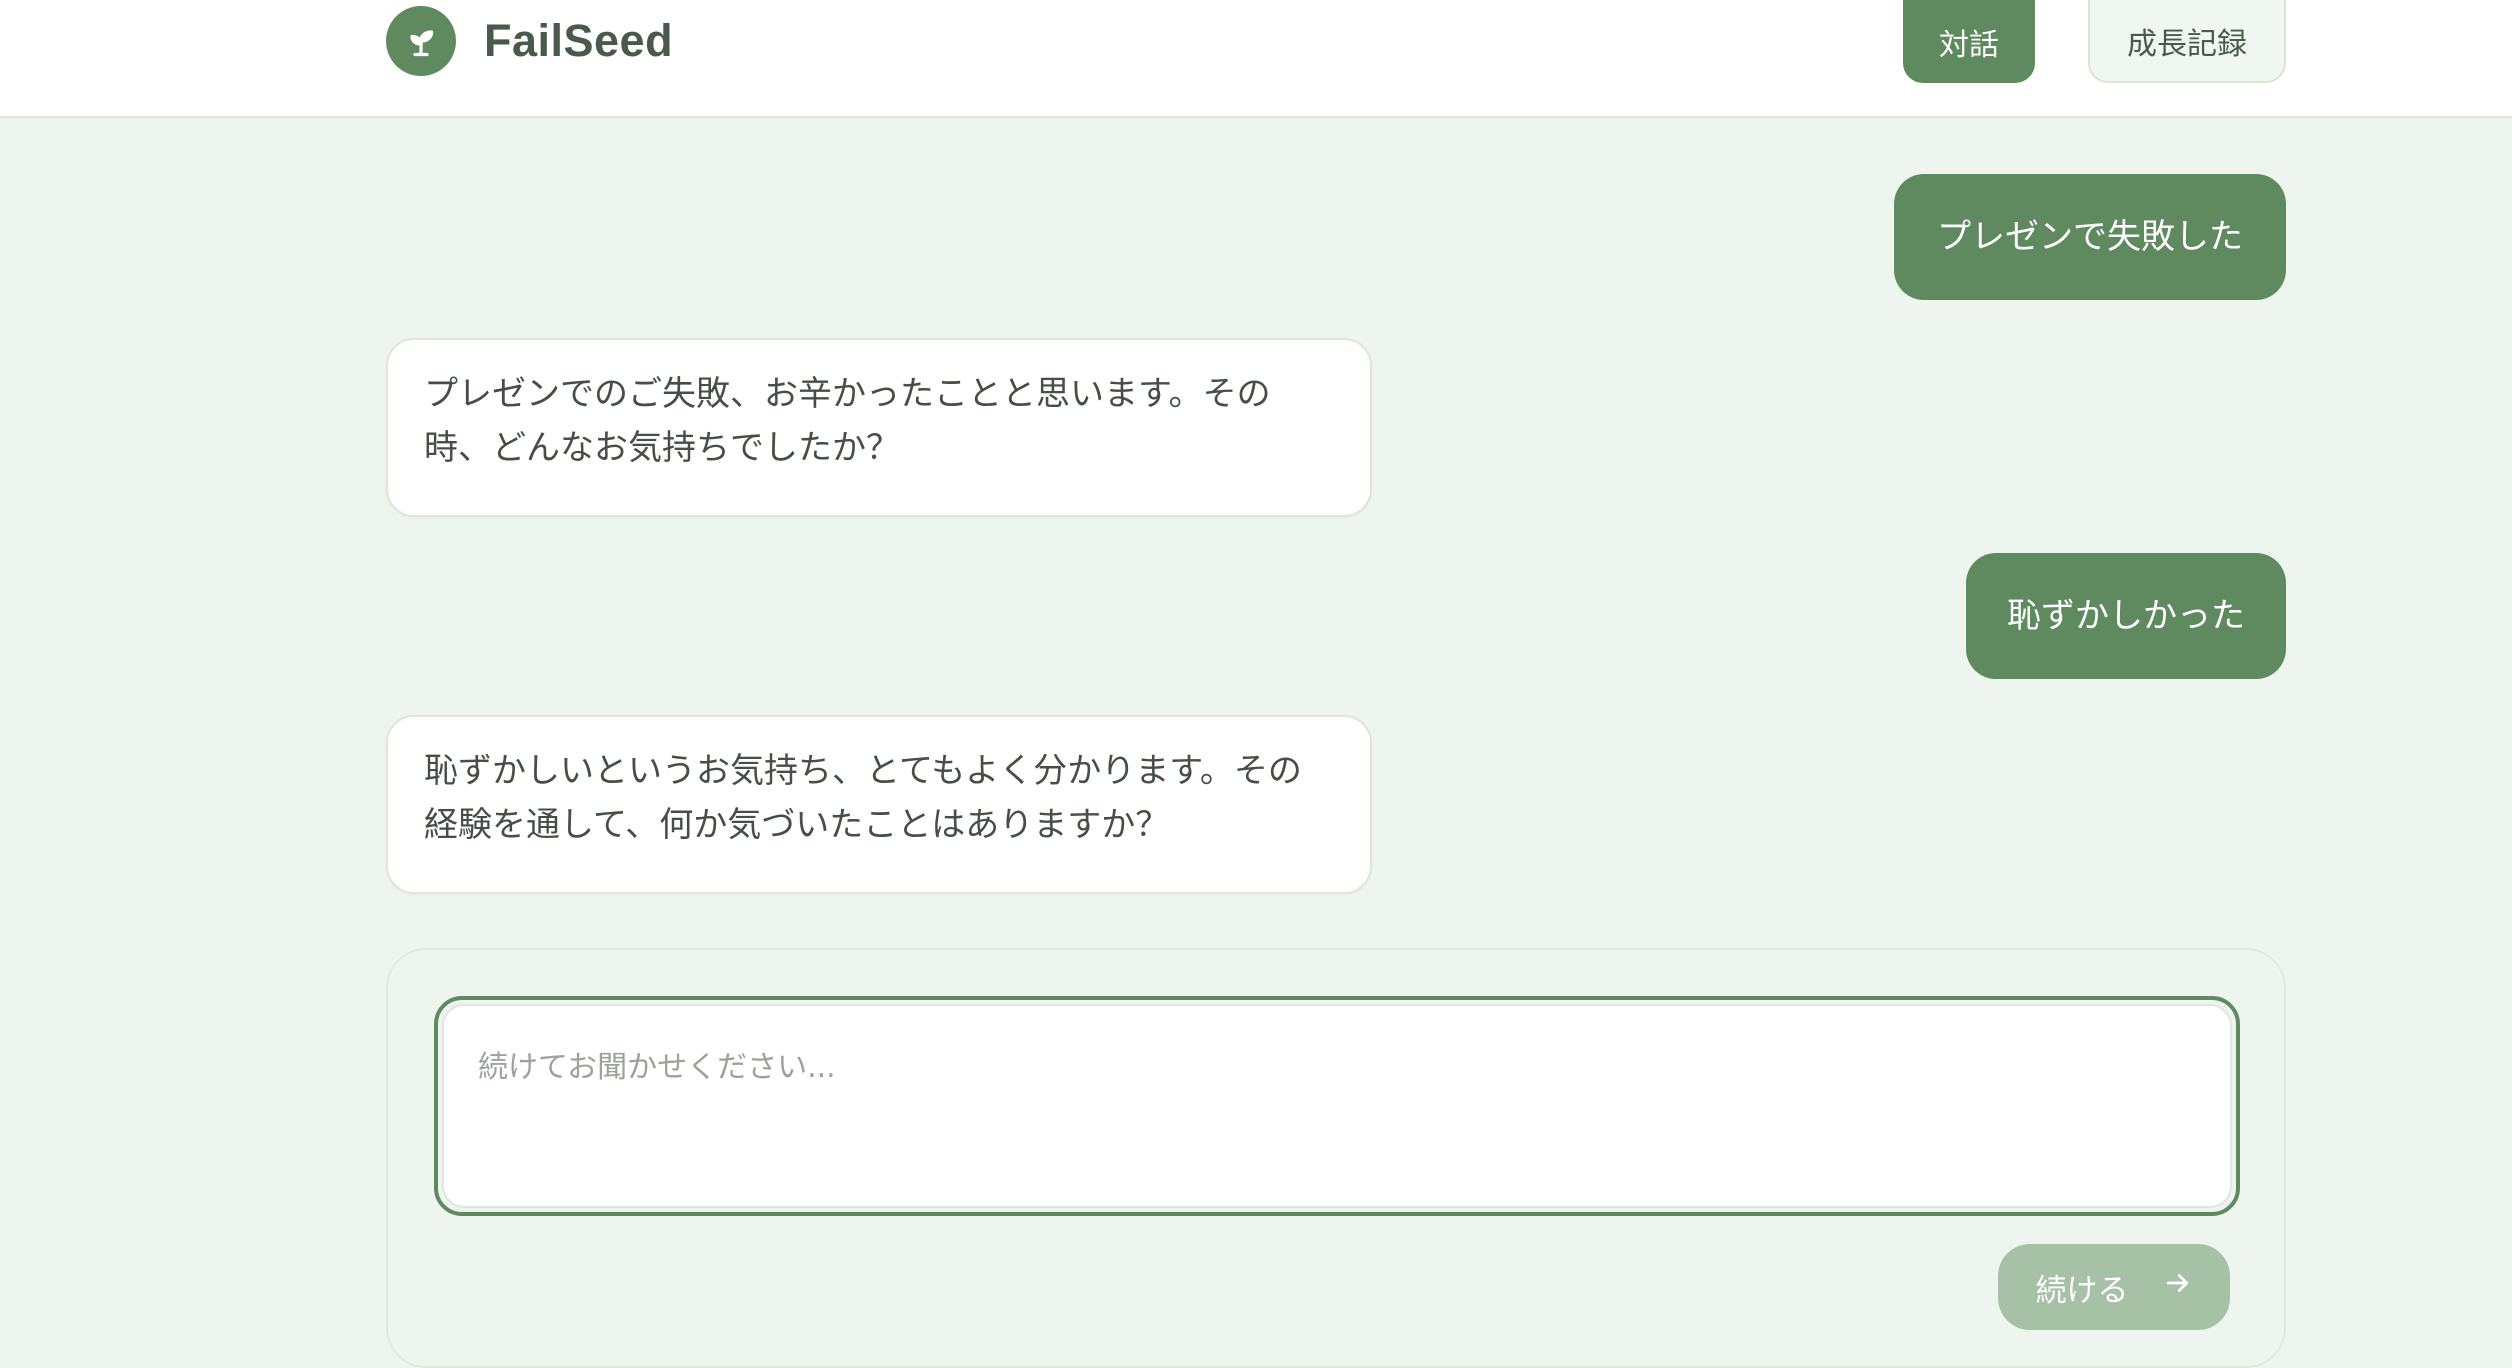  Describe the element at coordinates (2126, 616) in the screenshot. I see `user-message: 恥ずかしかった` at that location.